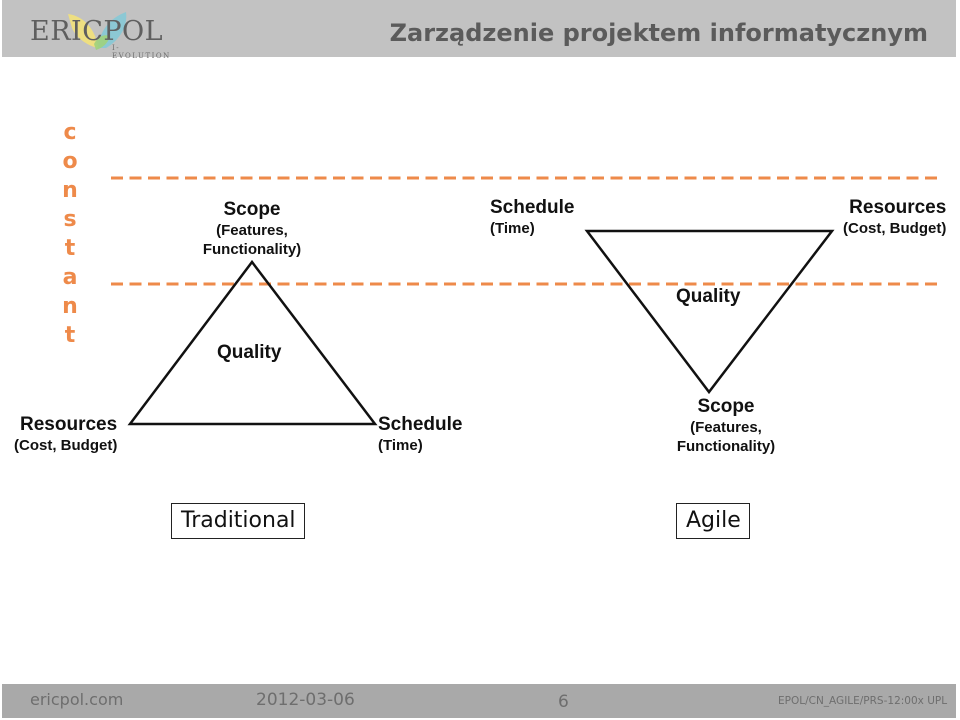 The width and height of the screenshot is (960, 720). What do you see at coordinates (249, 352) in the screenshot?
I see `traditional-quality-label: Quality` at bounding box center [249, 352].